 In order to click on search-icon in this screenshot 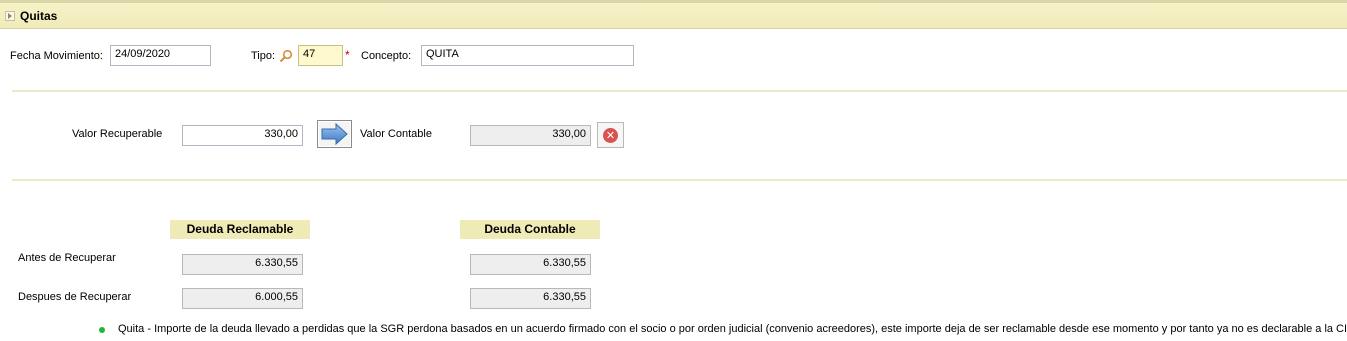, I will do `click(286, 56)`.